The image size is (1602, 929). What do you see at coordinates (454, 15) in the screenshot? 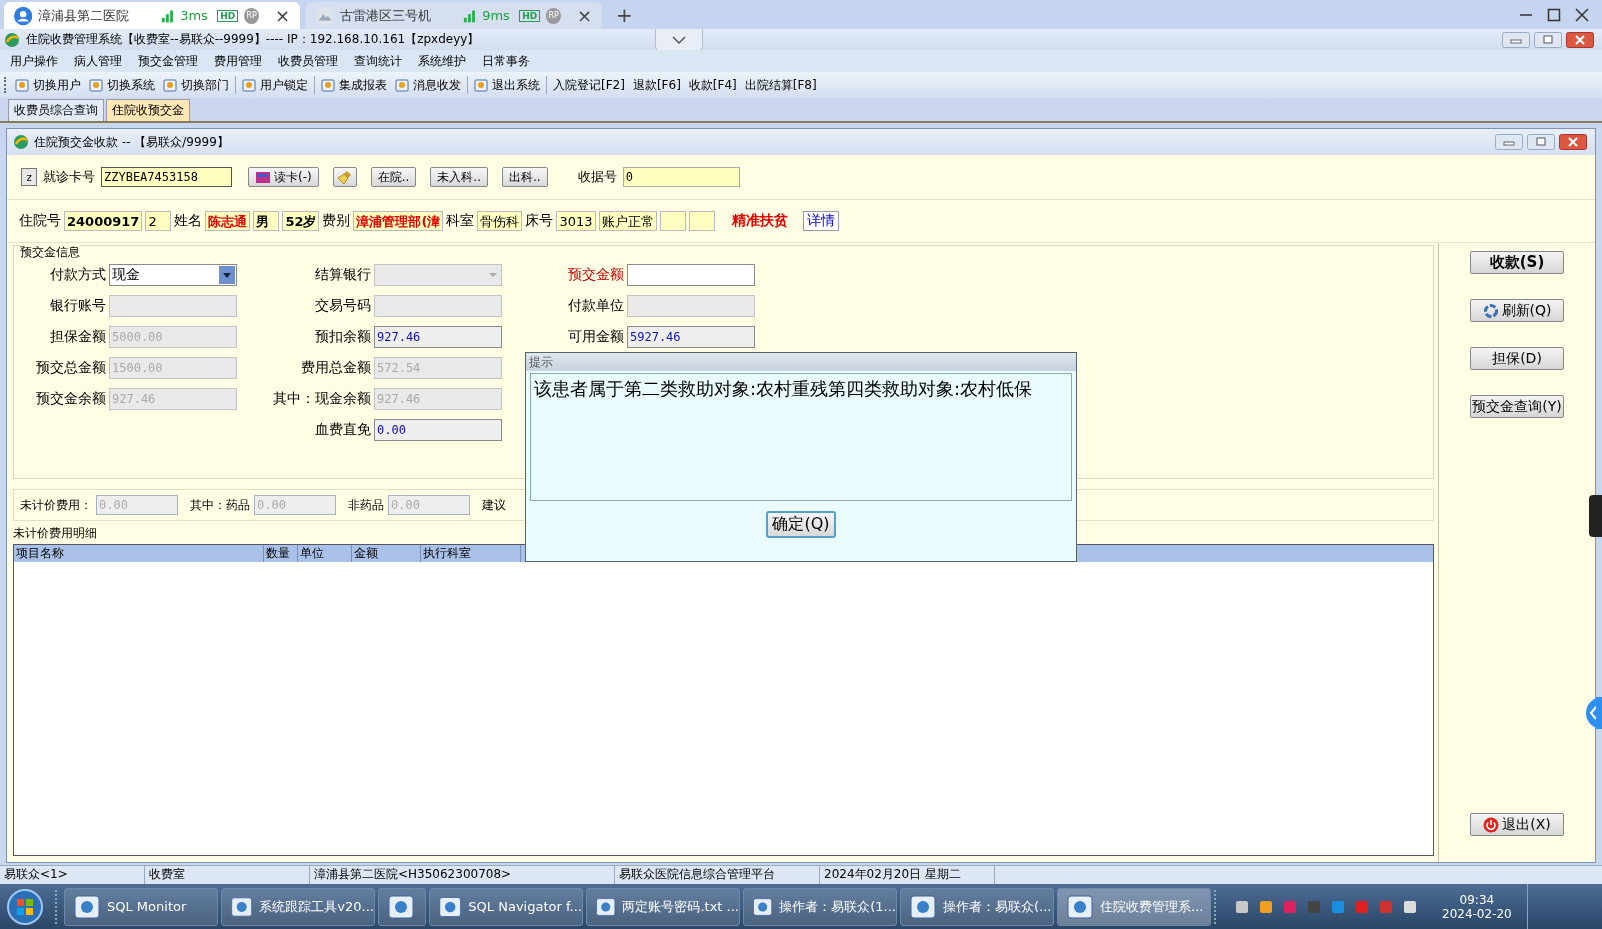
I see `connection-tab: 古雷港区三号机 9ms HD RP ×` at bounding box center [454, 15].